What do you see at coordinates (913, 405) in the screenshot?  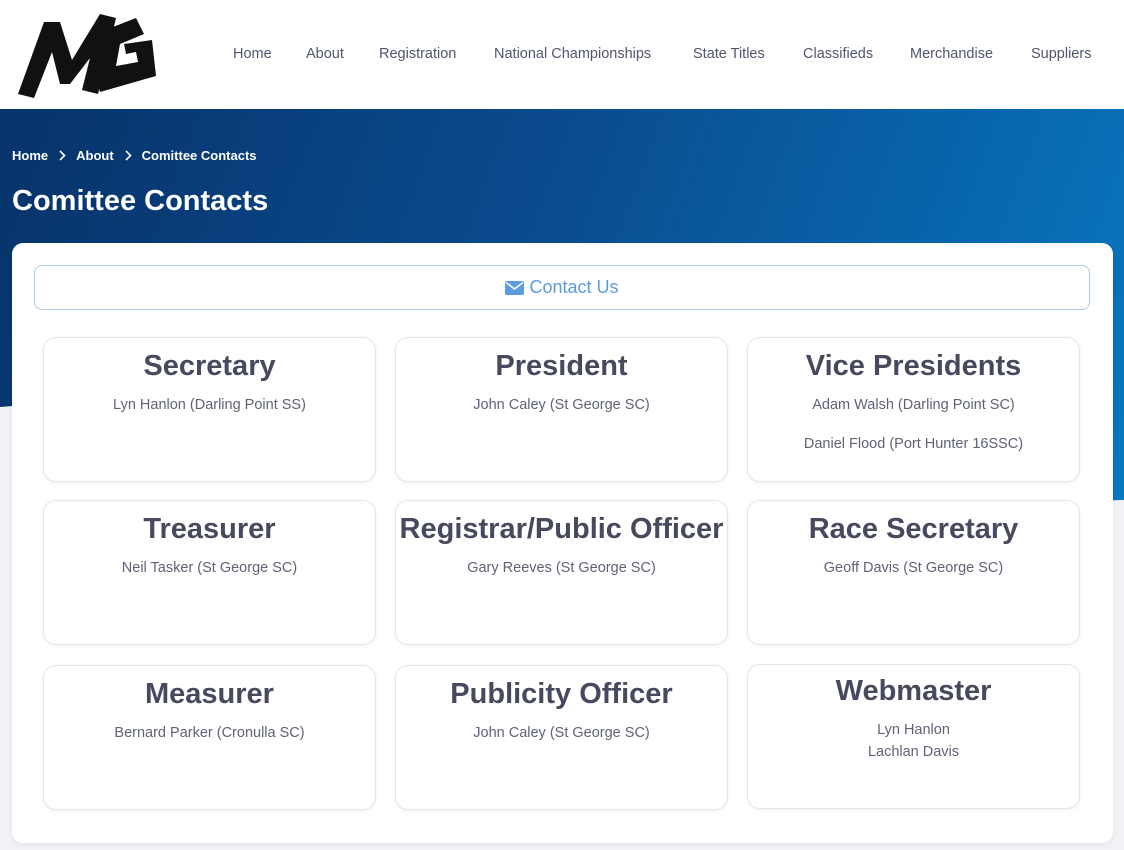 I see `card-contact-line: Adam Walsh (Darling Point SC)` at bounding box center [913, 405].